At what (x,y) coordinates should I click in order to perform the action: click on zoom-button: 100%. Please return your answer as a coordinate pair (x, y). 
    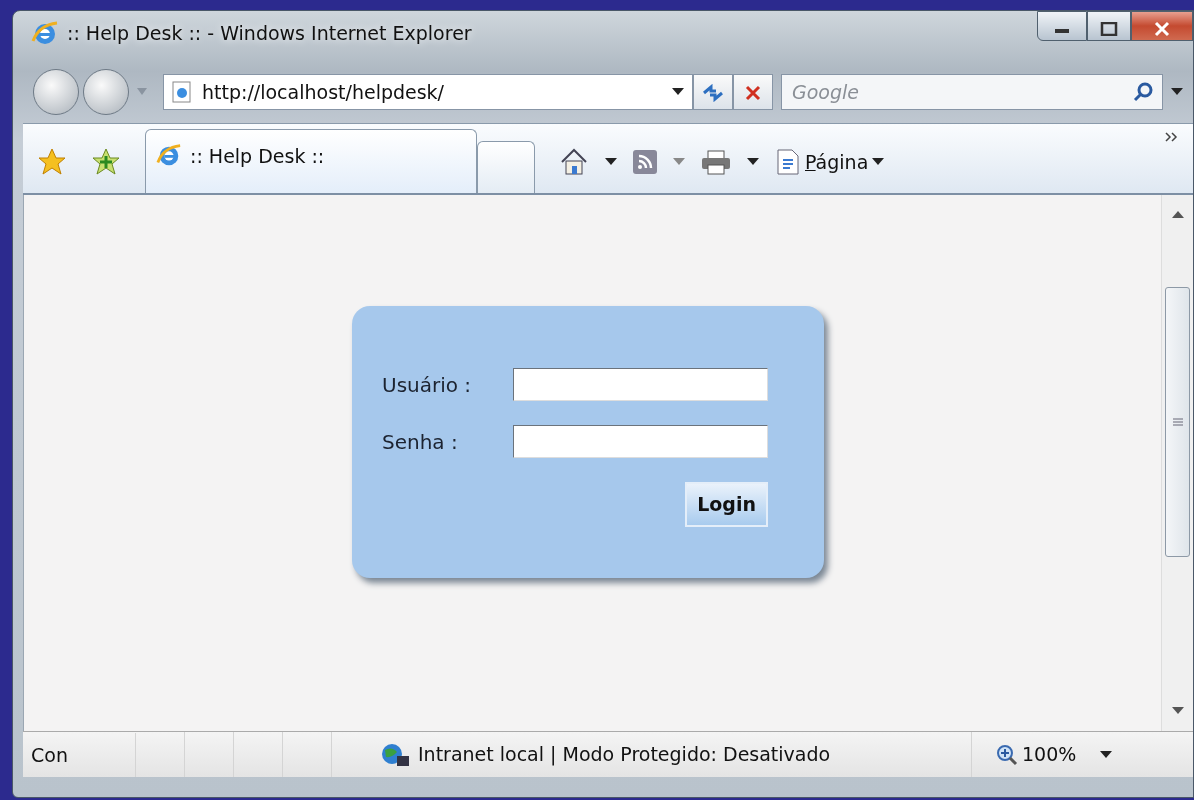
    Looking at the image, I should click on (1036, 754).